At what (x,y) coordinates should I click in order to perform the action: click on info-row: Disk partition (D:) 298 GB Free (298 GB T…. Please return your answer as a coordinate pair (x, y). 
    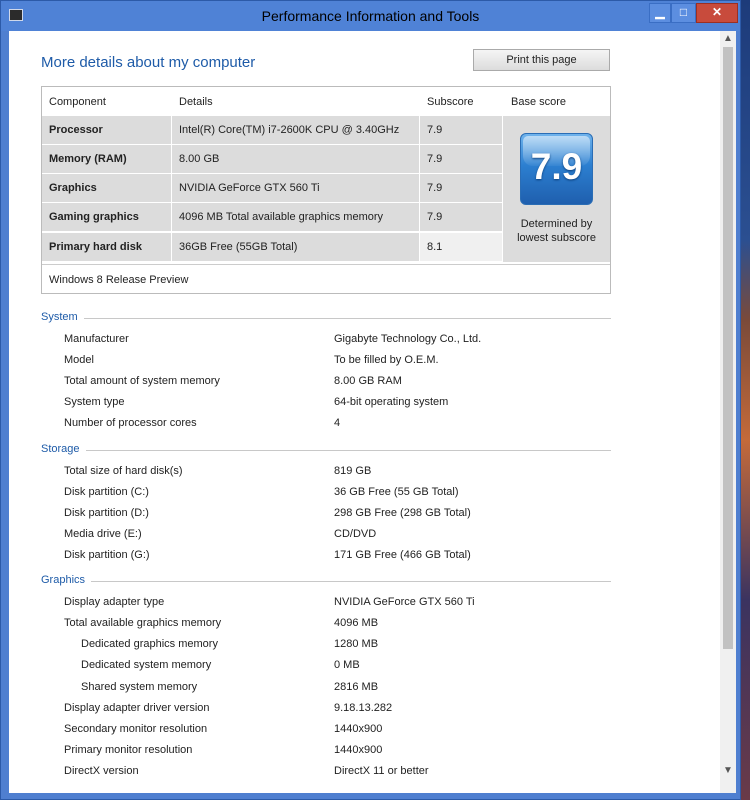
    Looking at the image, I should click on (322, 514).